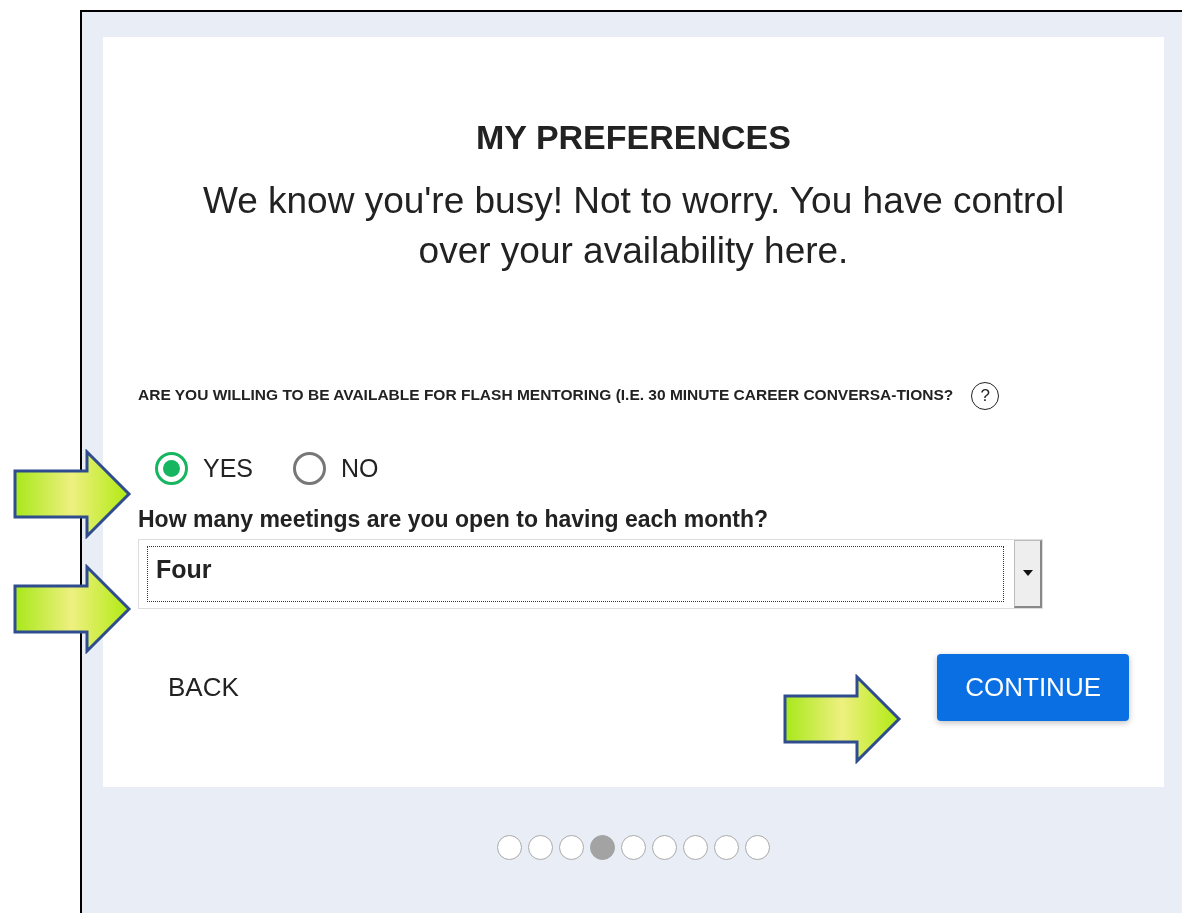  What do you see at coordinates (1033, 687) in the screenshot?
I see `continue-button: CONTINUE` at bounding box center [1033, 687].